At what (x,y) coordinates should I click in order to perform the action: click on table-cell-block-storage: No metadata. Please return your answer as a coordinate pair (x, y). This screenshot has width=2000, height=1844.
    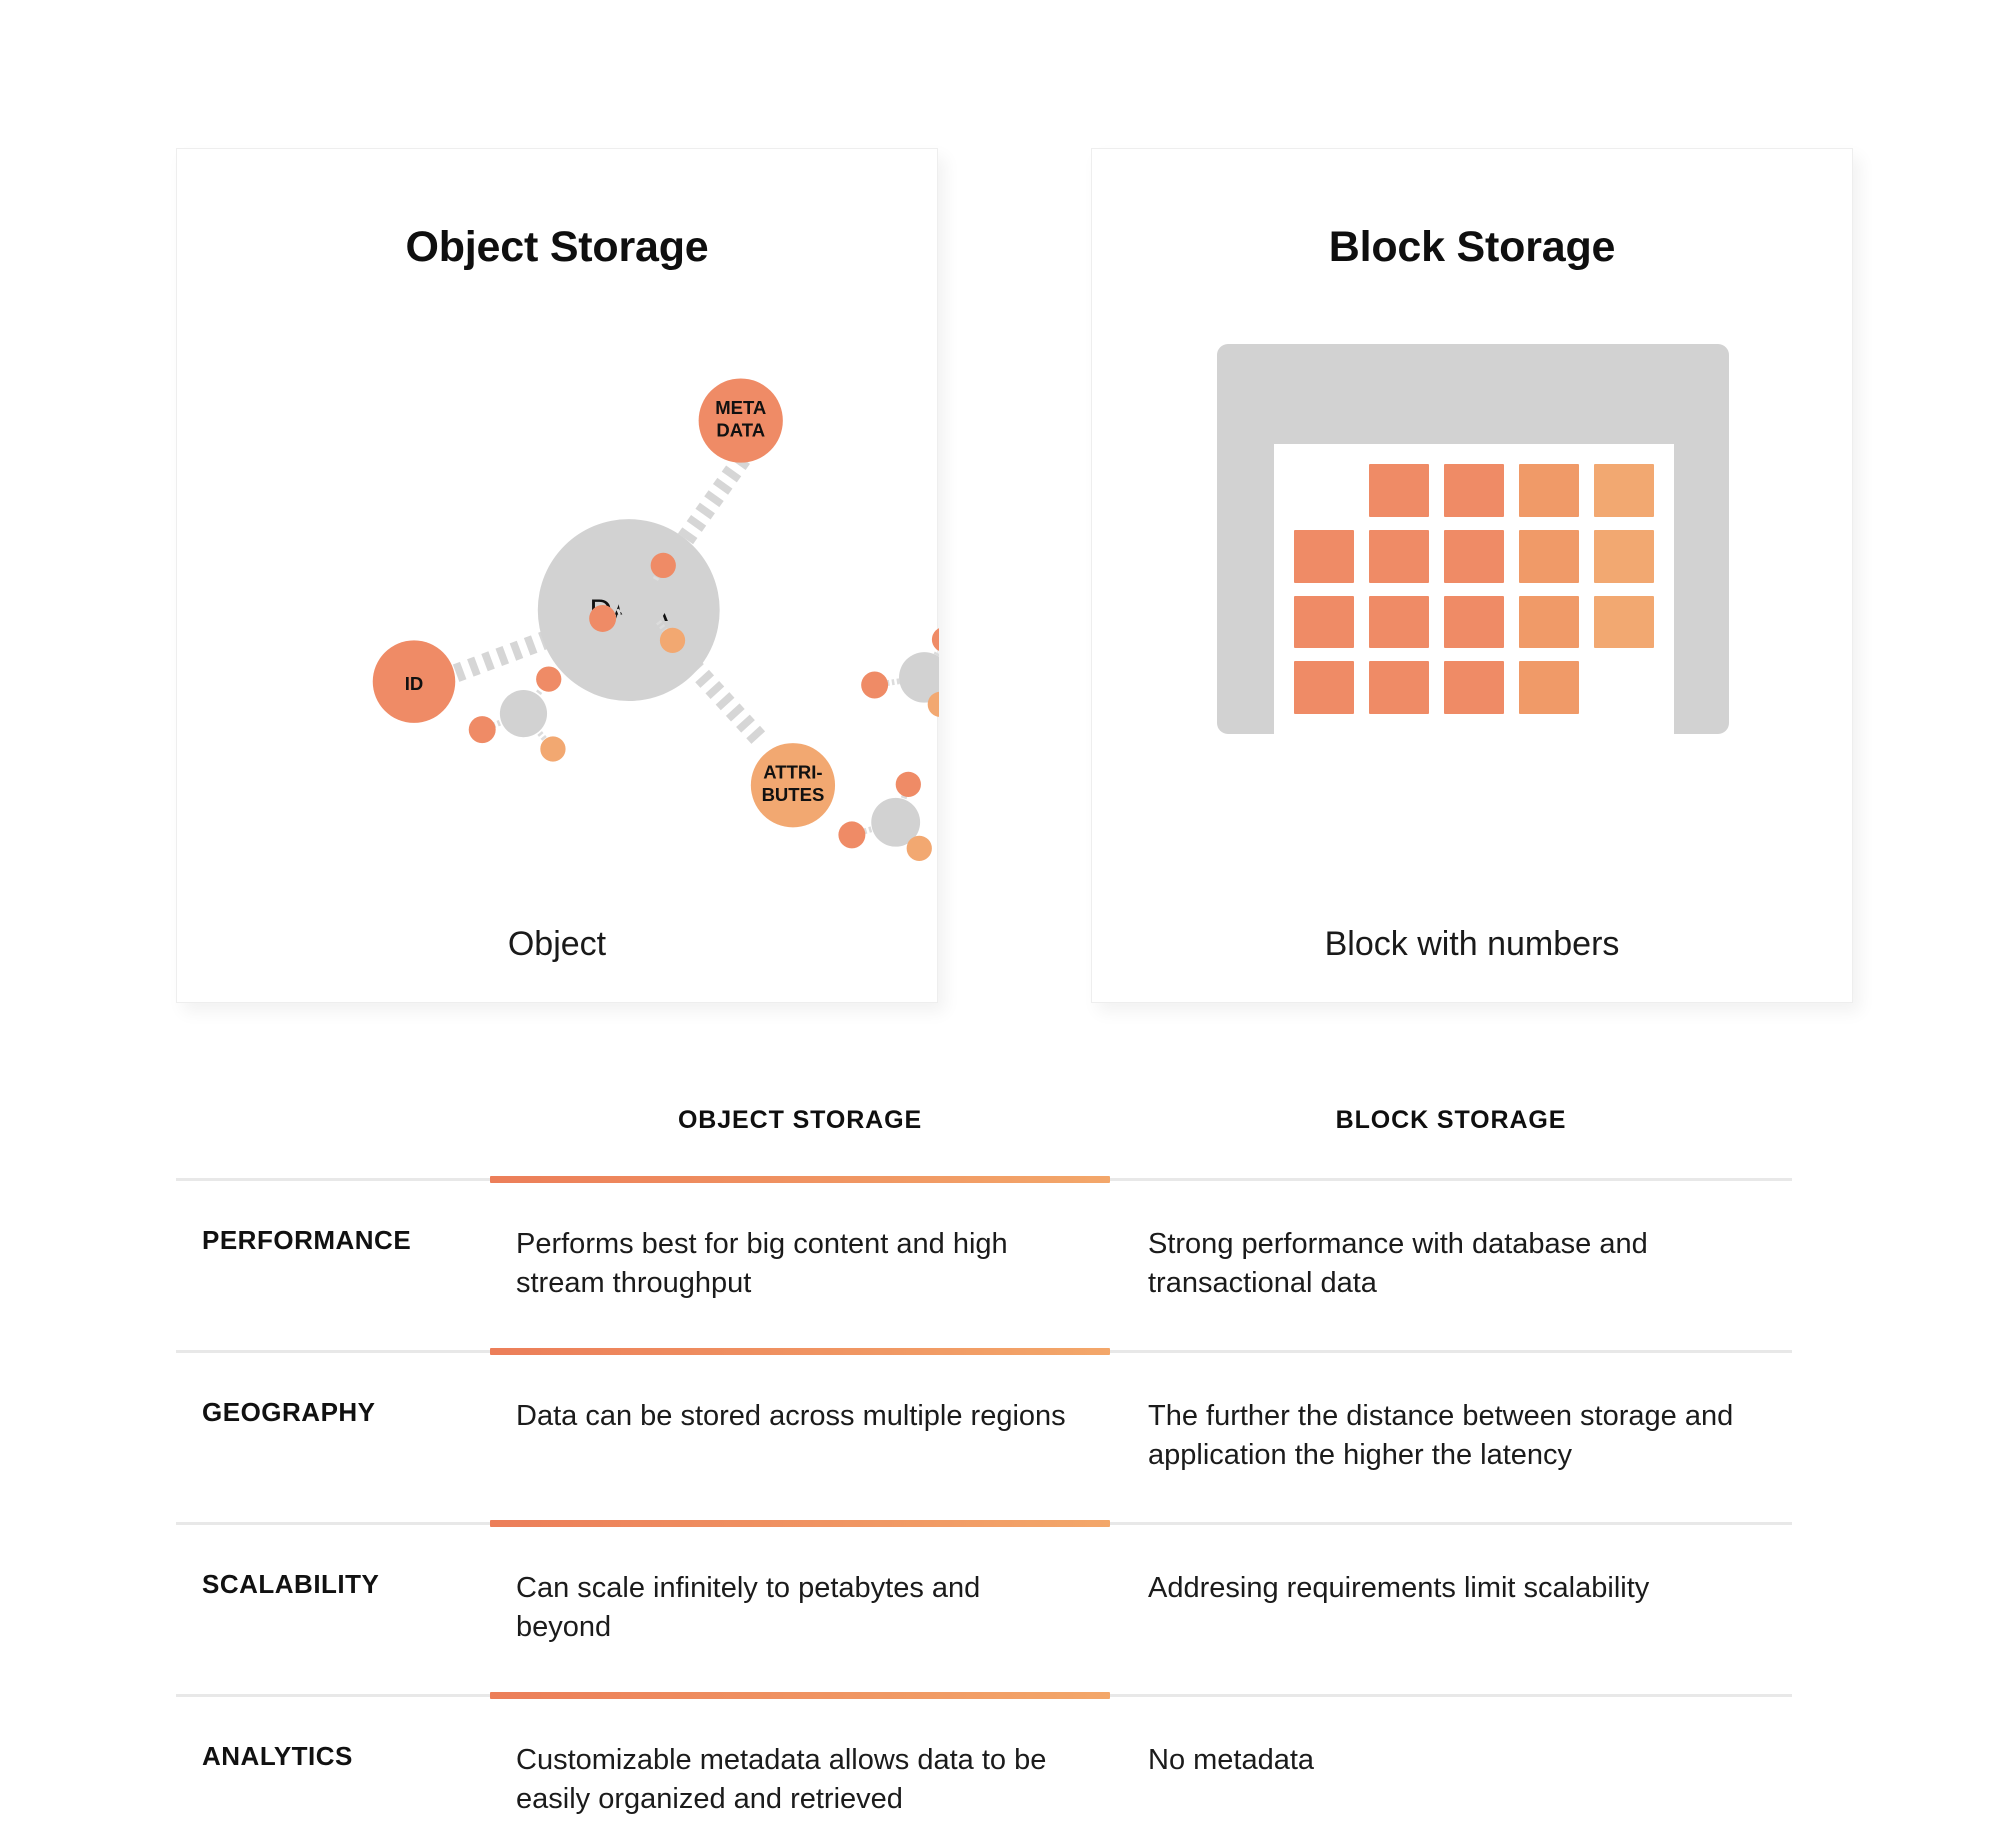
    Looking at the image, I should click on (1231, 1760).